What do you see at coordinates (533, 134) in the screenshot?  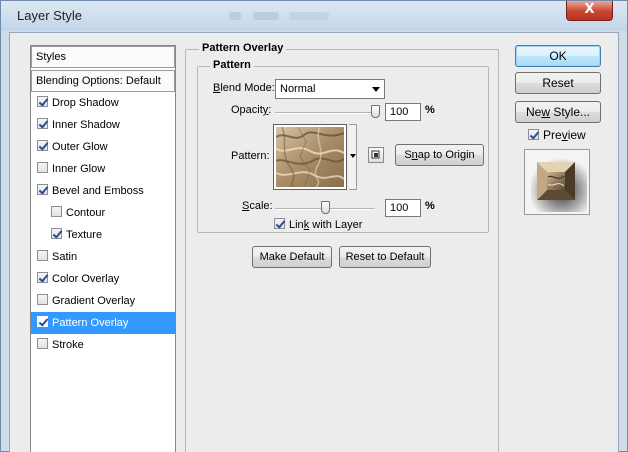 I see `preview-check-icon` at bounding box center [533, 134].